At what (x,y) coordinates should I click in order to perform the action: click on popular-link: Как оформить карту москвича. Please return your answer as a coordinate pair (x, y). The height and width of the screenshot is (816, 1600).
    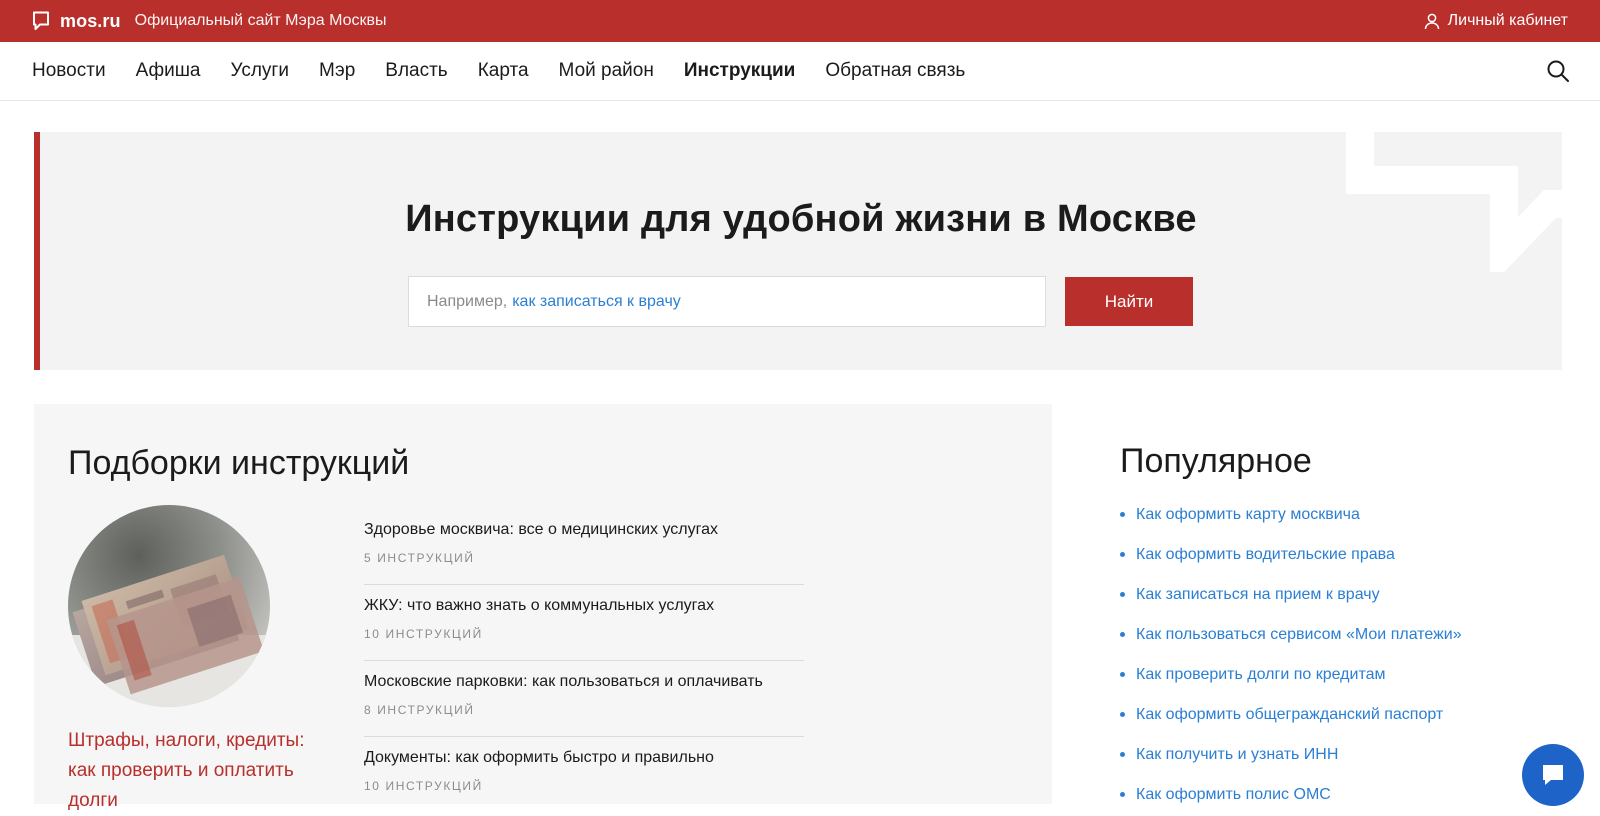
    Looking at the image, I should click on (1350, 515).